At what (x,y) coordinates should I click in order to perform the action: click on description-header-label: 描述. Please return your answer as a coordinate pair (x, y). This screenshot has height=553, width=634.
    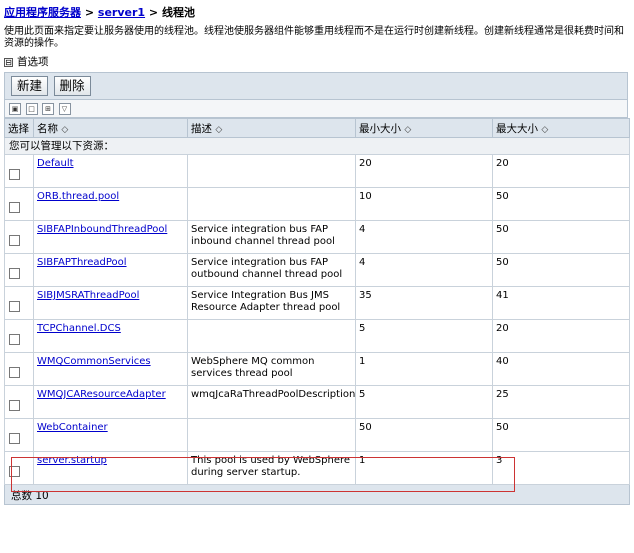
    Looking at the image, I should click on (201, 128).